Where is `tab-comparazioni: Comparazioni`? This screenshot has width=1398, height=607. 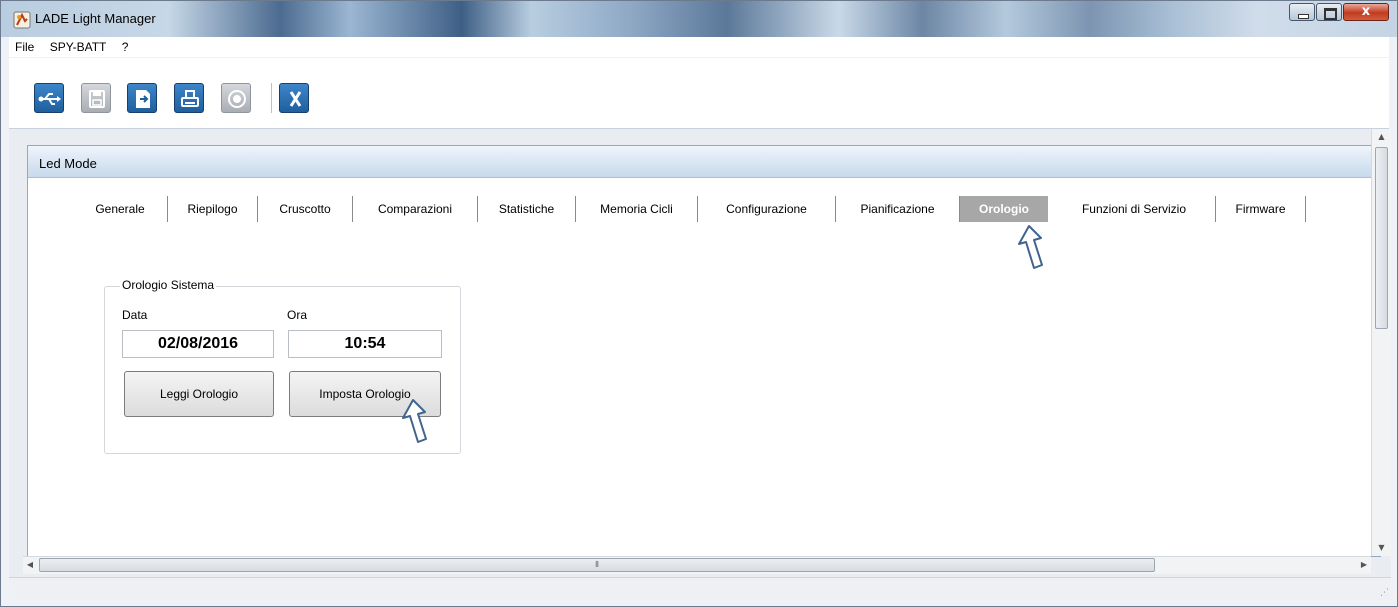
tab-comparazioni: Comparazioni is located at coordinates (415, 209).